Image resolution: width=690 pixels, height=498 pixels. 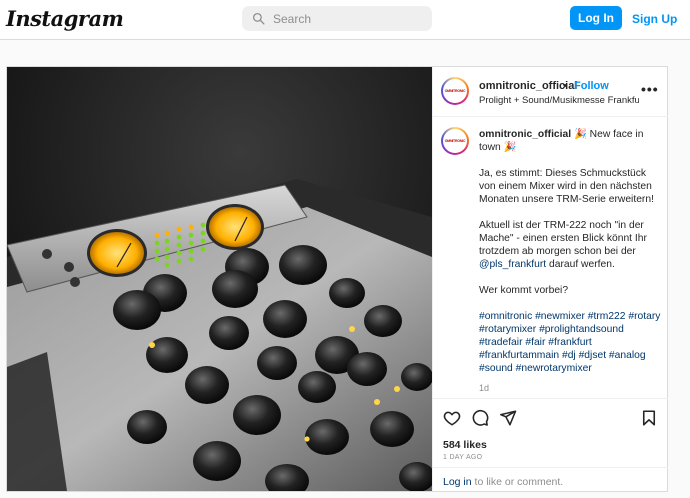 What do you see at coordinates (524, 290) in the screenshot?
I see `caption-paragraph-3: Wer kommt vorbei?` at bounding box center [524, 290].